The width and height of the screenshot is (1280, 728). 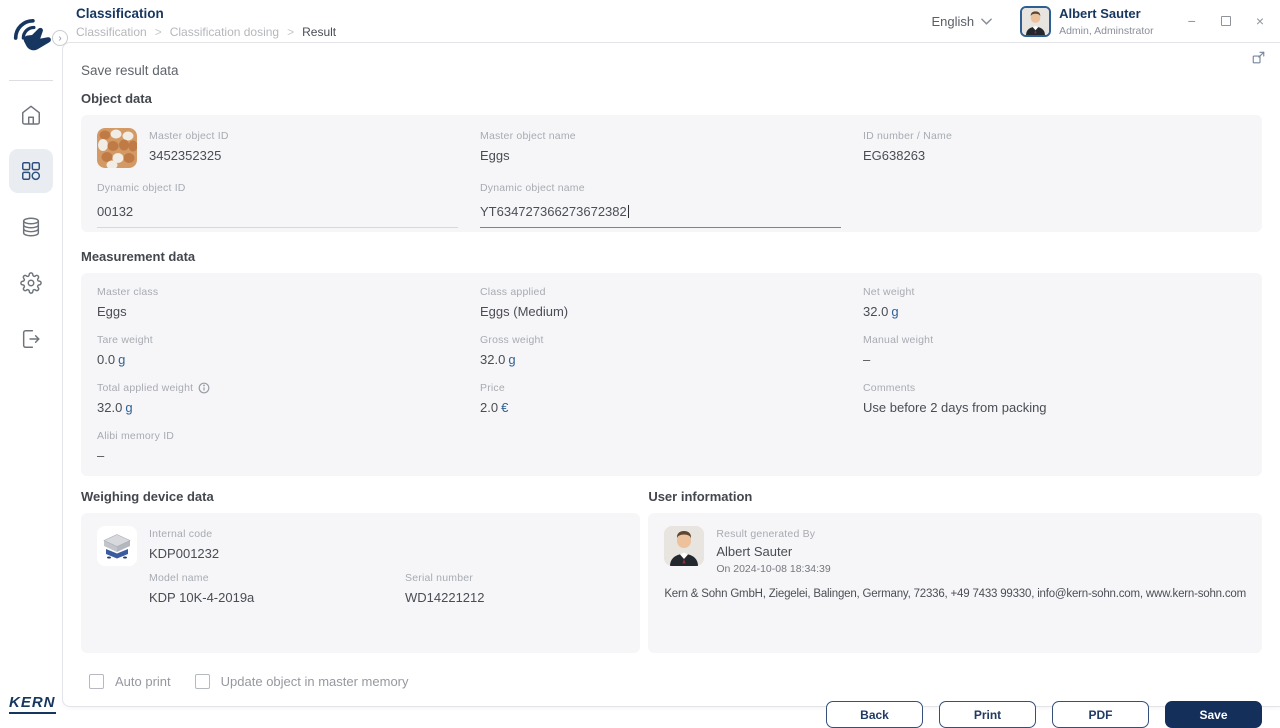 I want to click on object-data-heading: Object data, so click(x=116, y=98).